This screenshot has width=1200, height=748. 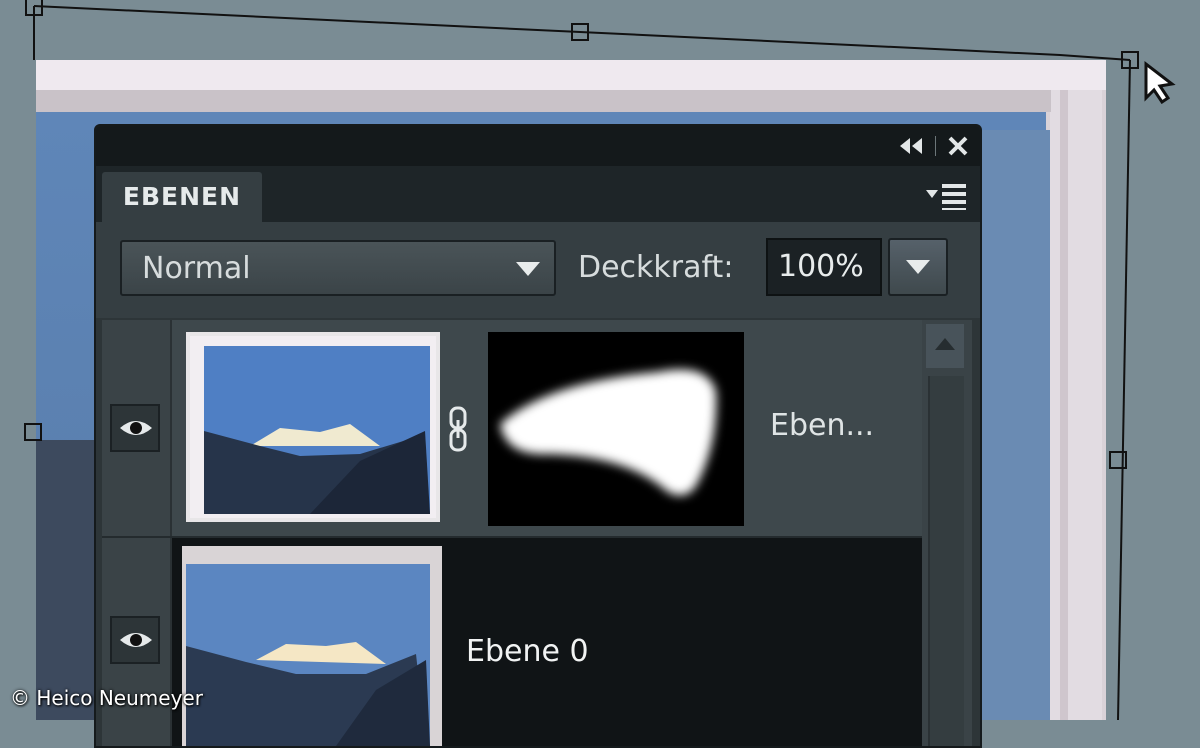 What do you see at coordinates (1130, 60) in the screenshot?
I see `transform-handle-top-right` at bounding box center [1130, 60].